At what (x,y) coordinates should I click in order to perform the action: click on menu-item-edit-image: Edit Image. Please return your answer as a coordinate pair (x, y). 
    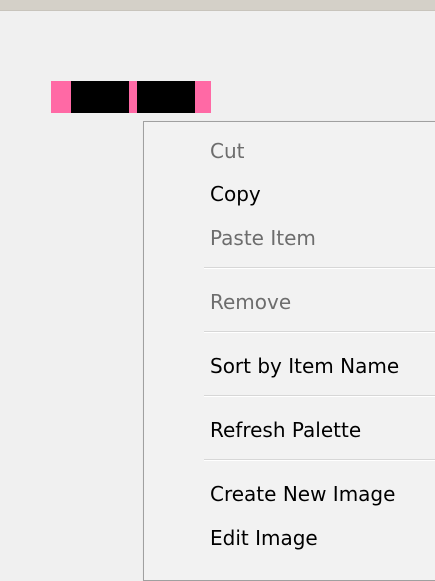
    Looking at the image, I should click on (264, 538).